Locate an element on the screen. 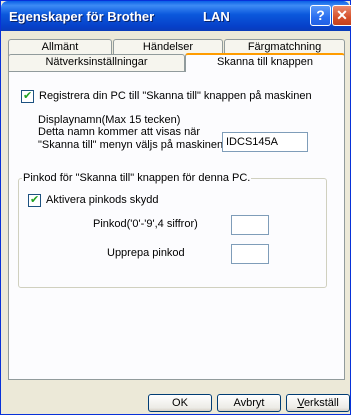  tab-natverksinstallningar: Nätverksinställningar is located at coordinates (96, 62).